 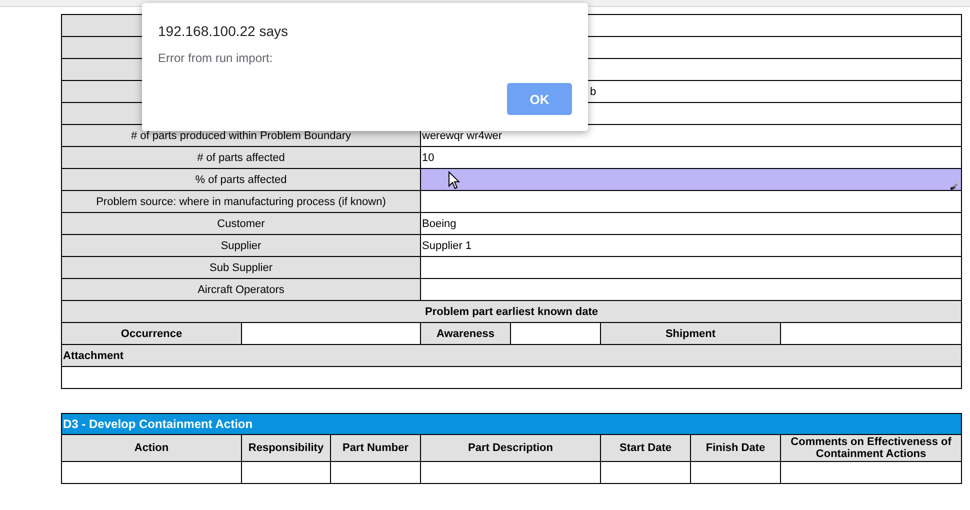 I want to click on cursor-icon, so click(x=454, y=180).